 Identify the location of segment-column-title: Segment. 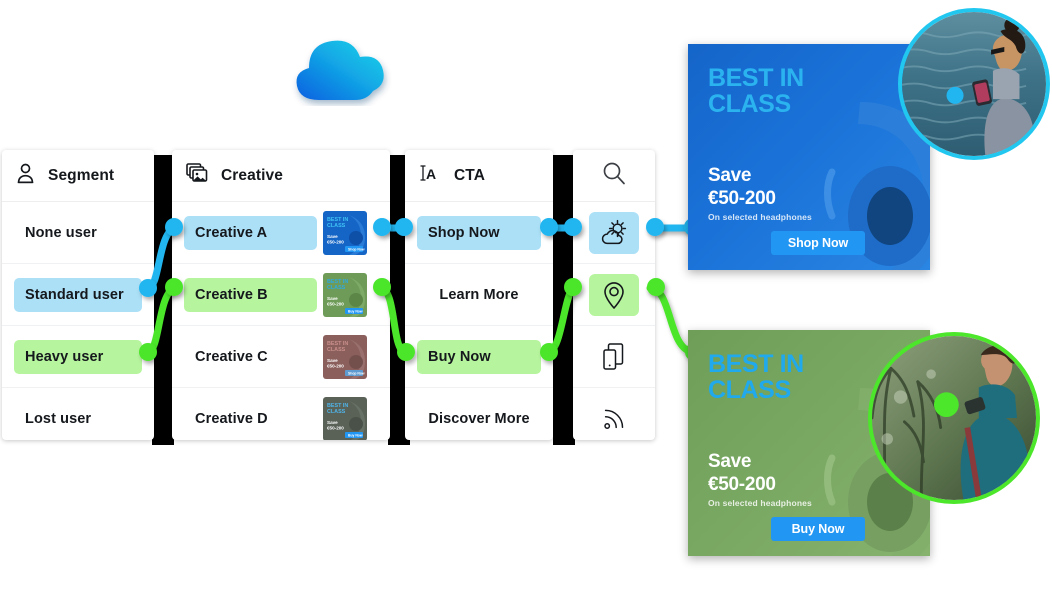
(81, 175).